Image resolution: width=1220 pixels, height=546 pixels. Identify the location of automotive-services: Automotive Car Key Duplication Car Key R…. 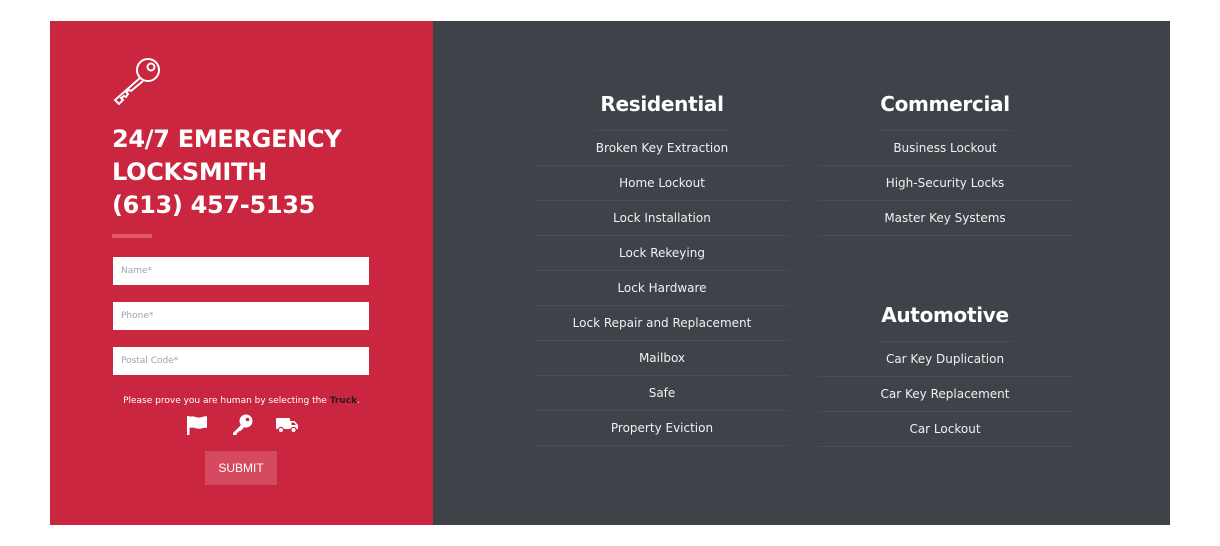
(945, 373).